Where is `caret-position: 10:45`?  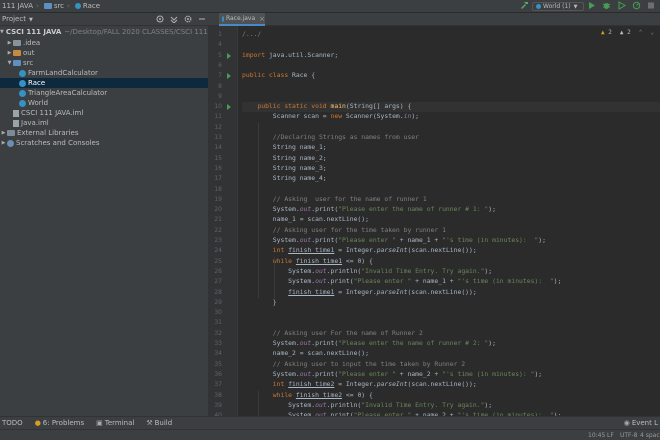
caret-position: 10:45 is located at coordinates (596, 435).